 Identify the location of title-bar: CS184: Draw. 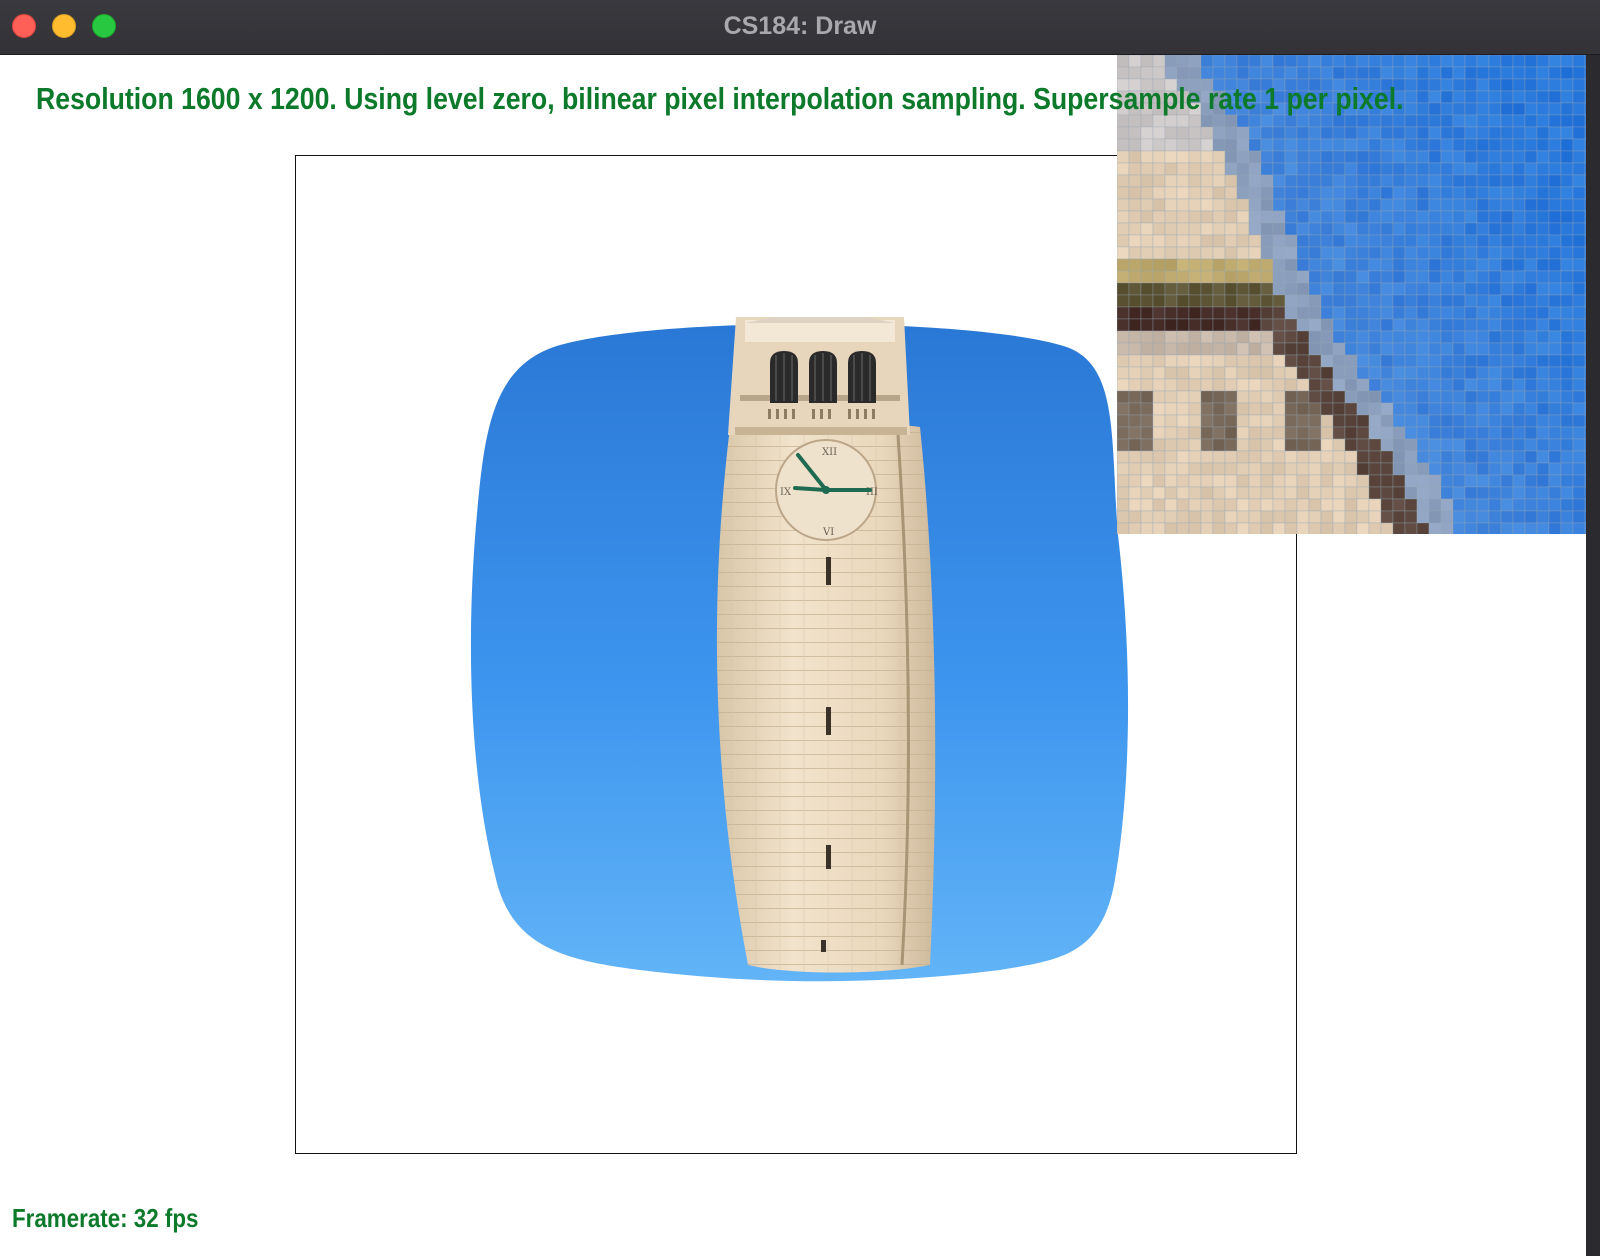
(800, 27).